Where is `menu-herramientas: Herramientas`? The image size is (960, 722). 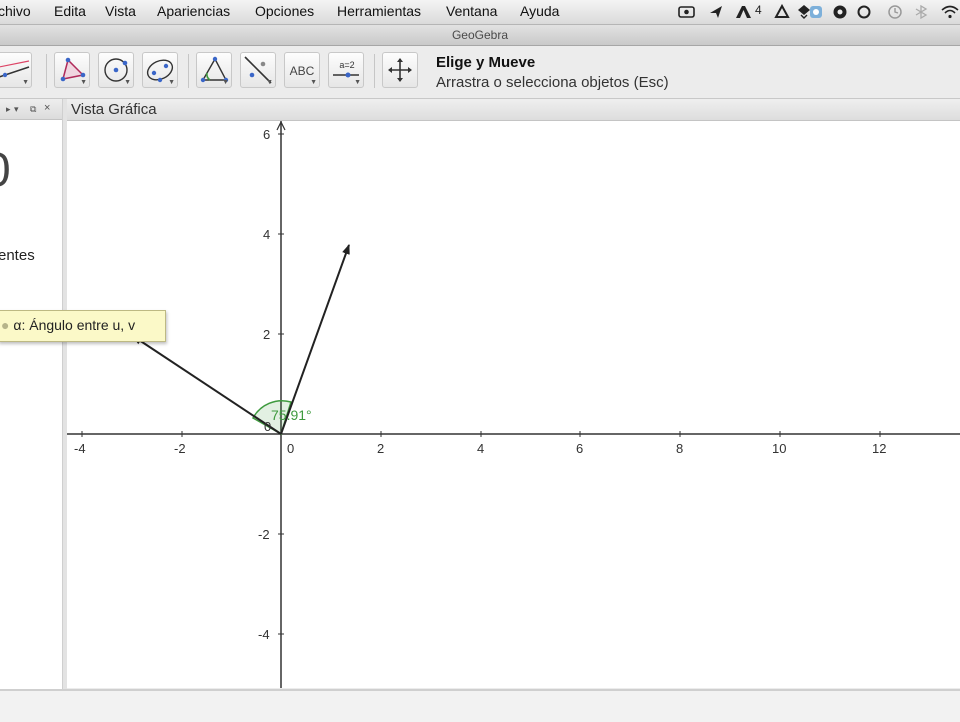
menu-herramientas: Herramientas is located at coordinates (379, 11).